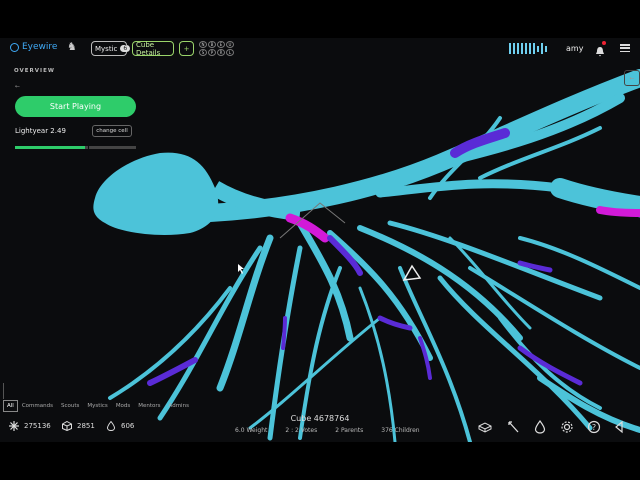 This screenshot has width=640, height=480. What do you see at coordinates (528, 48) in the screenshot?
I see `activity-meter-icon` at bounding box center [528, 48].